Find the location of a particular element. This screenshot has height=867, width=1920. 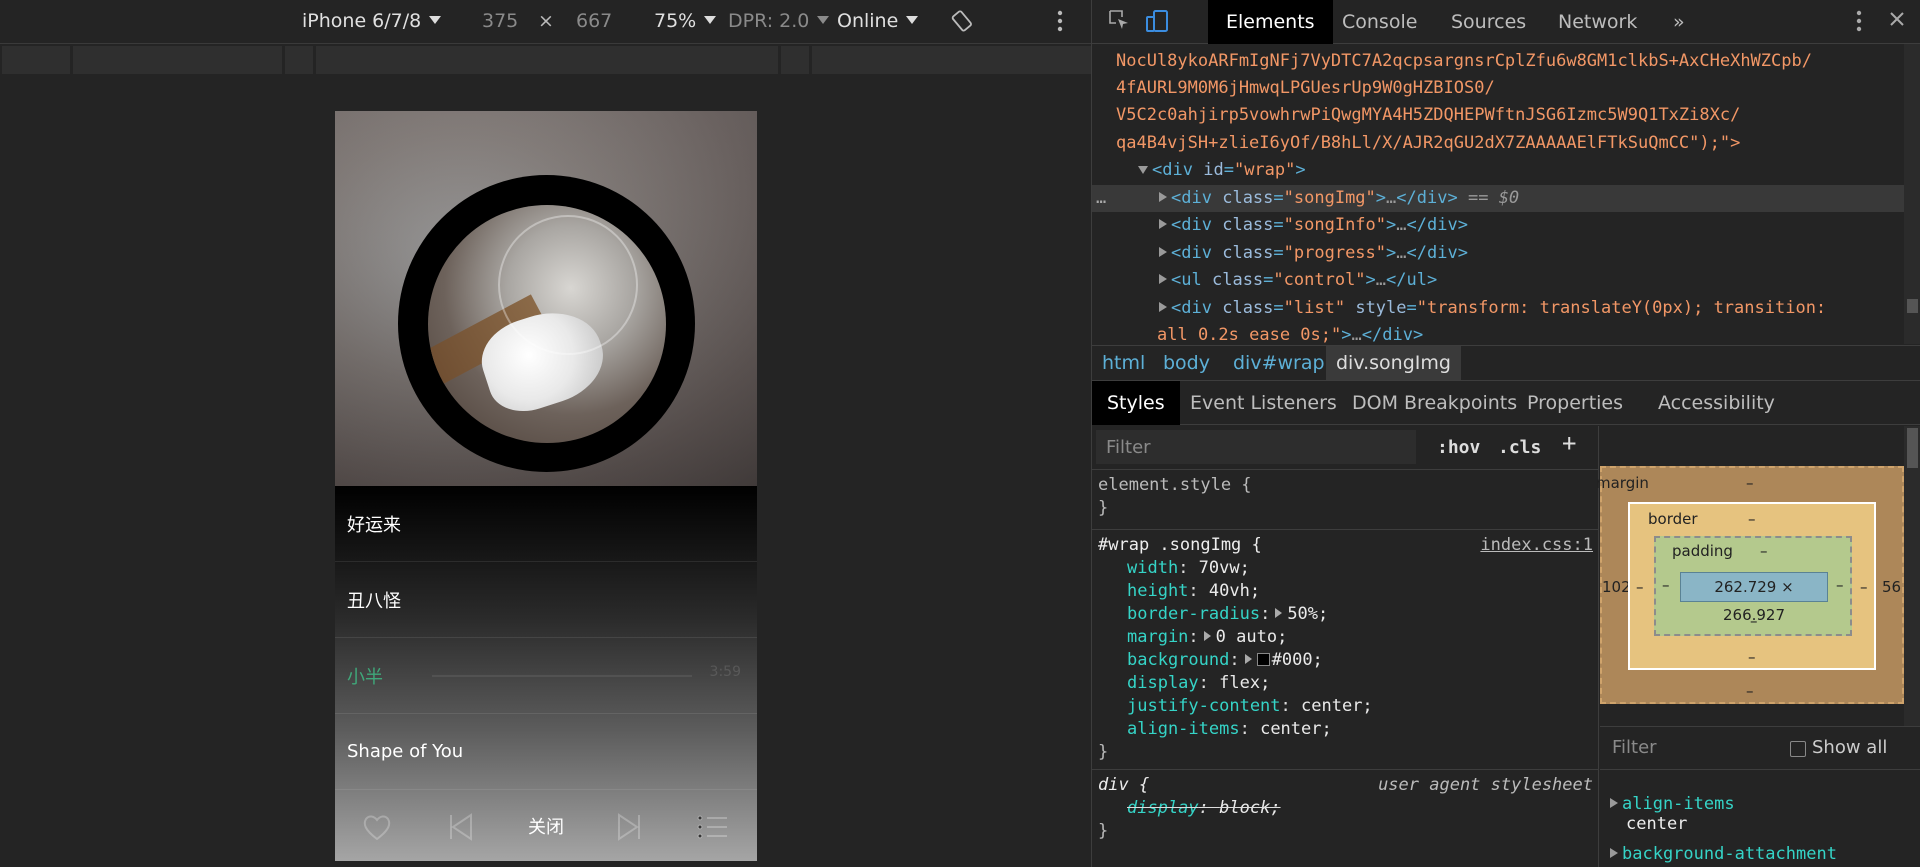

close-icon is located at coordinates (1897, 22).